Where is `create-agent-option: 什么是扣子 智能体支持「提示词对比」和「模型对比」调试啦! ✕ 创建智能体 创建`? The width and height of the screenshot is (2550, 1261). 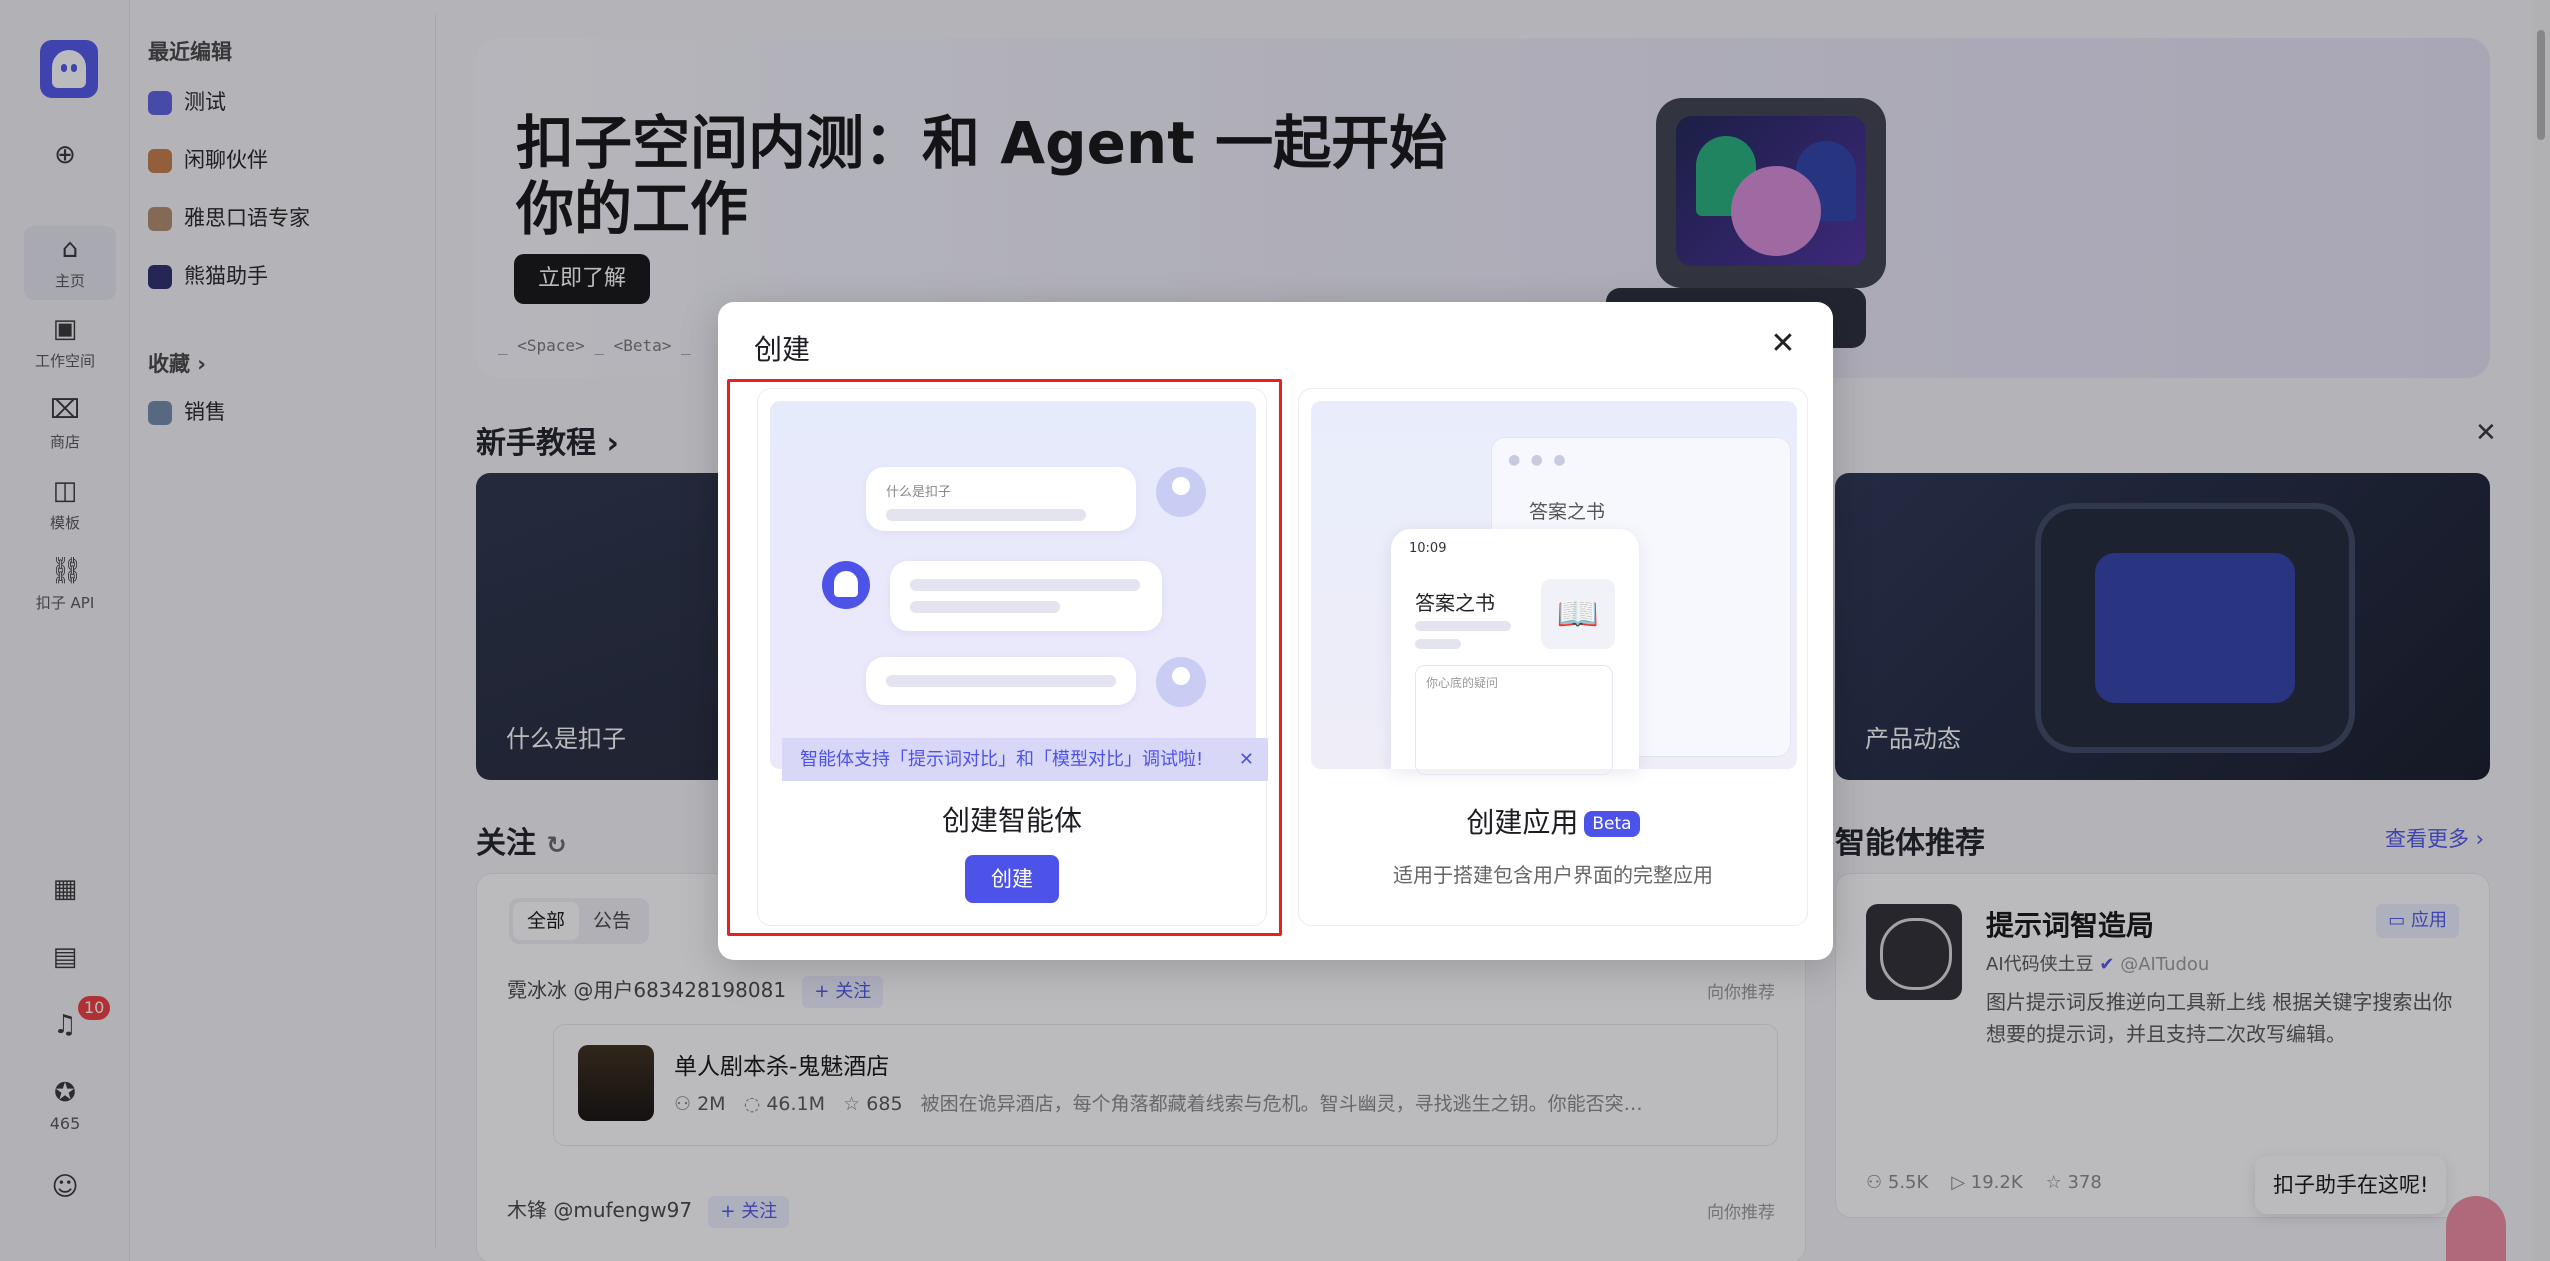
create-agent-option: 什么是扣子 智能体支持「提示词对比」和「模型对比」调试啦! ✕ 创建智能体 创建 is located at coordinates (1012, 657).